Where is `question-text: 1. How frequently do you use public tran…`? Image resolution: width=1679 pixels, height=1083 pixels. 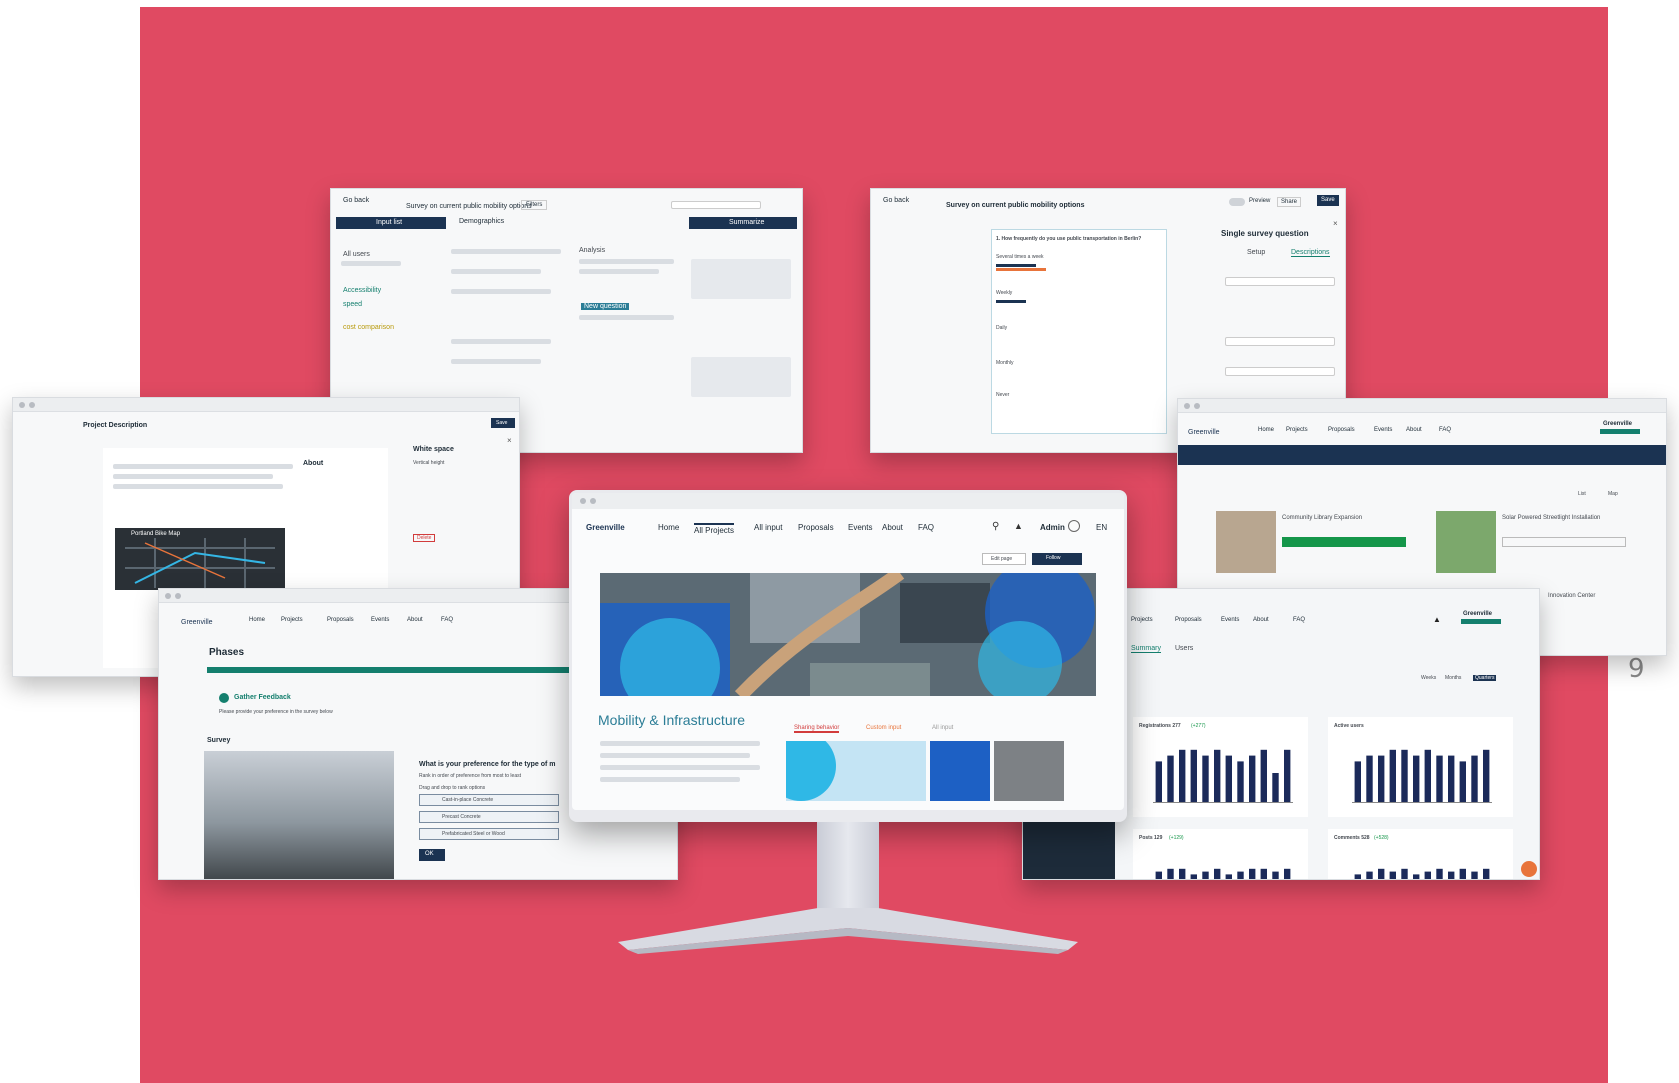
question-text: 1. How frequently do you use public tran… is located at coordinates (1069, 239).